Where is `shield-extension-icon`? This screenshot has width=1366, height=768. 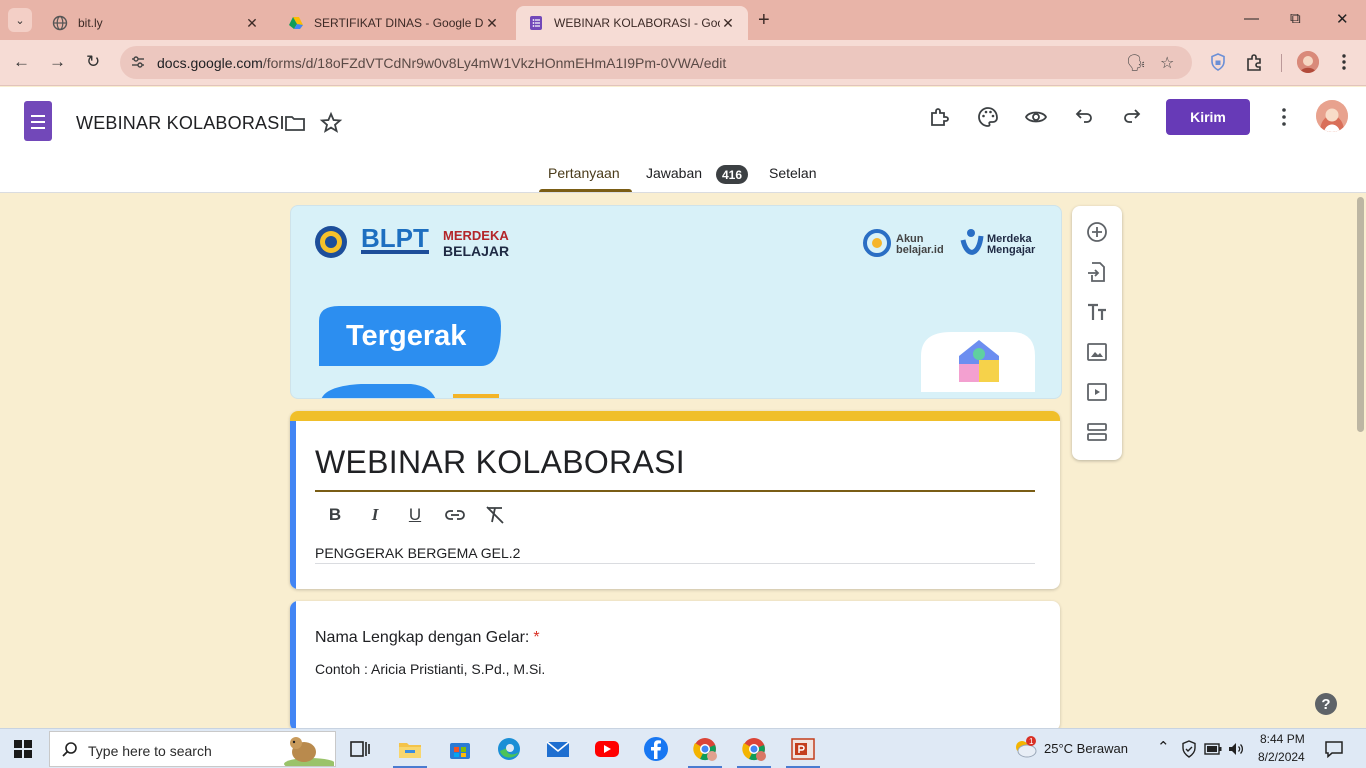
shield-extension-icon is located at coordinates (1218, 62).